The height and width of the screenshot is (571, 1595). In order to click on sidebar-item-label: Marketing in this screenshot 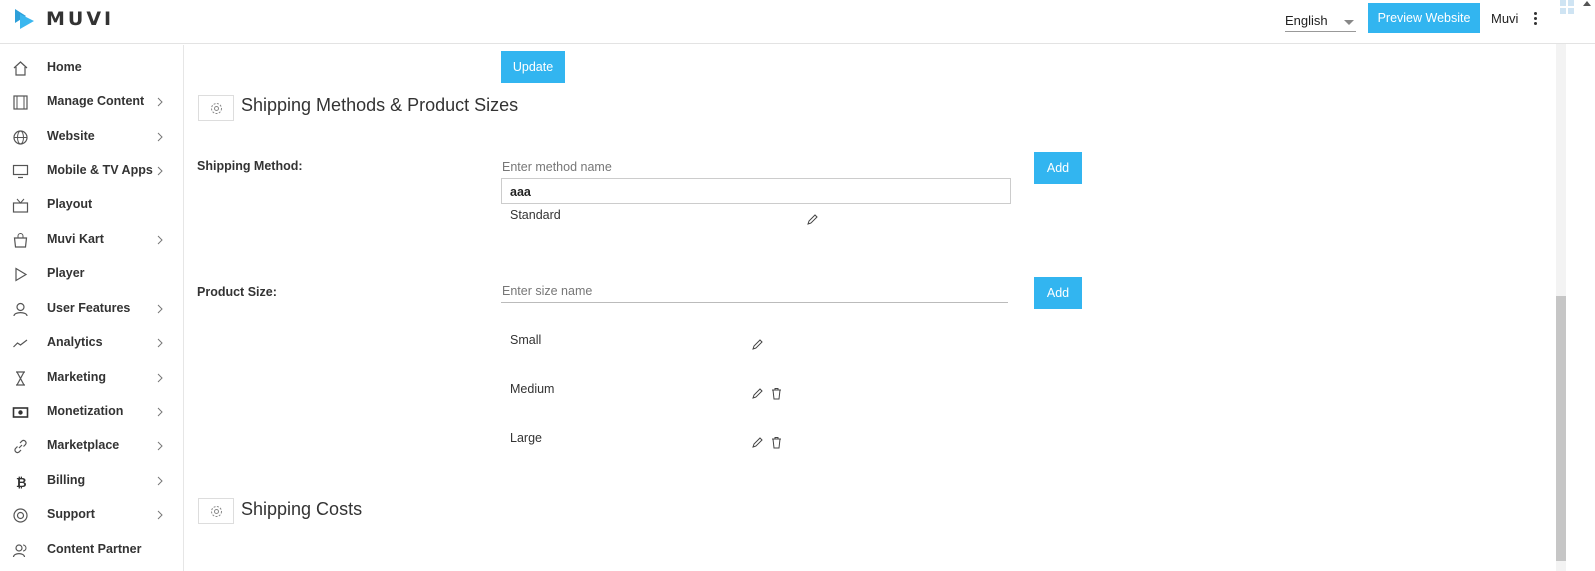, I will do `click(77, 377)`.